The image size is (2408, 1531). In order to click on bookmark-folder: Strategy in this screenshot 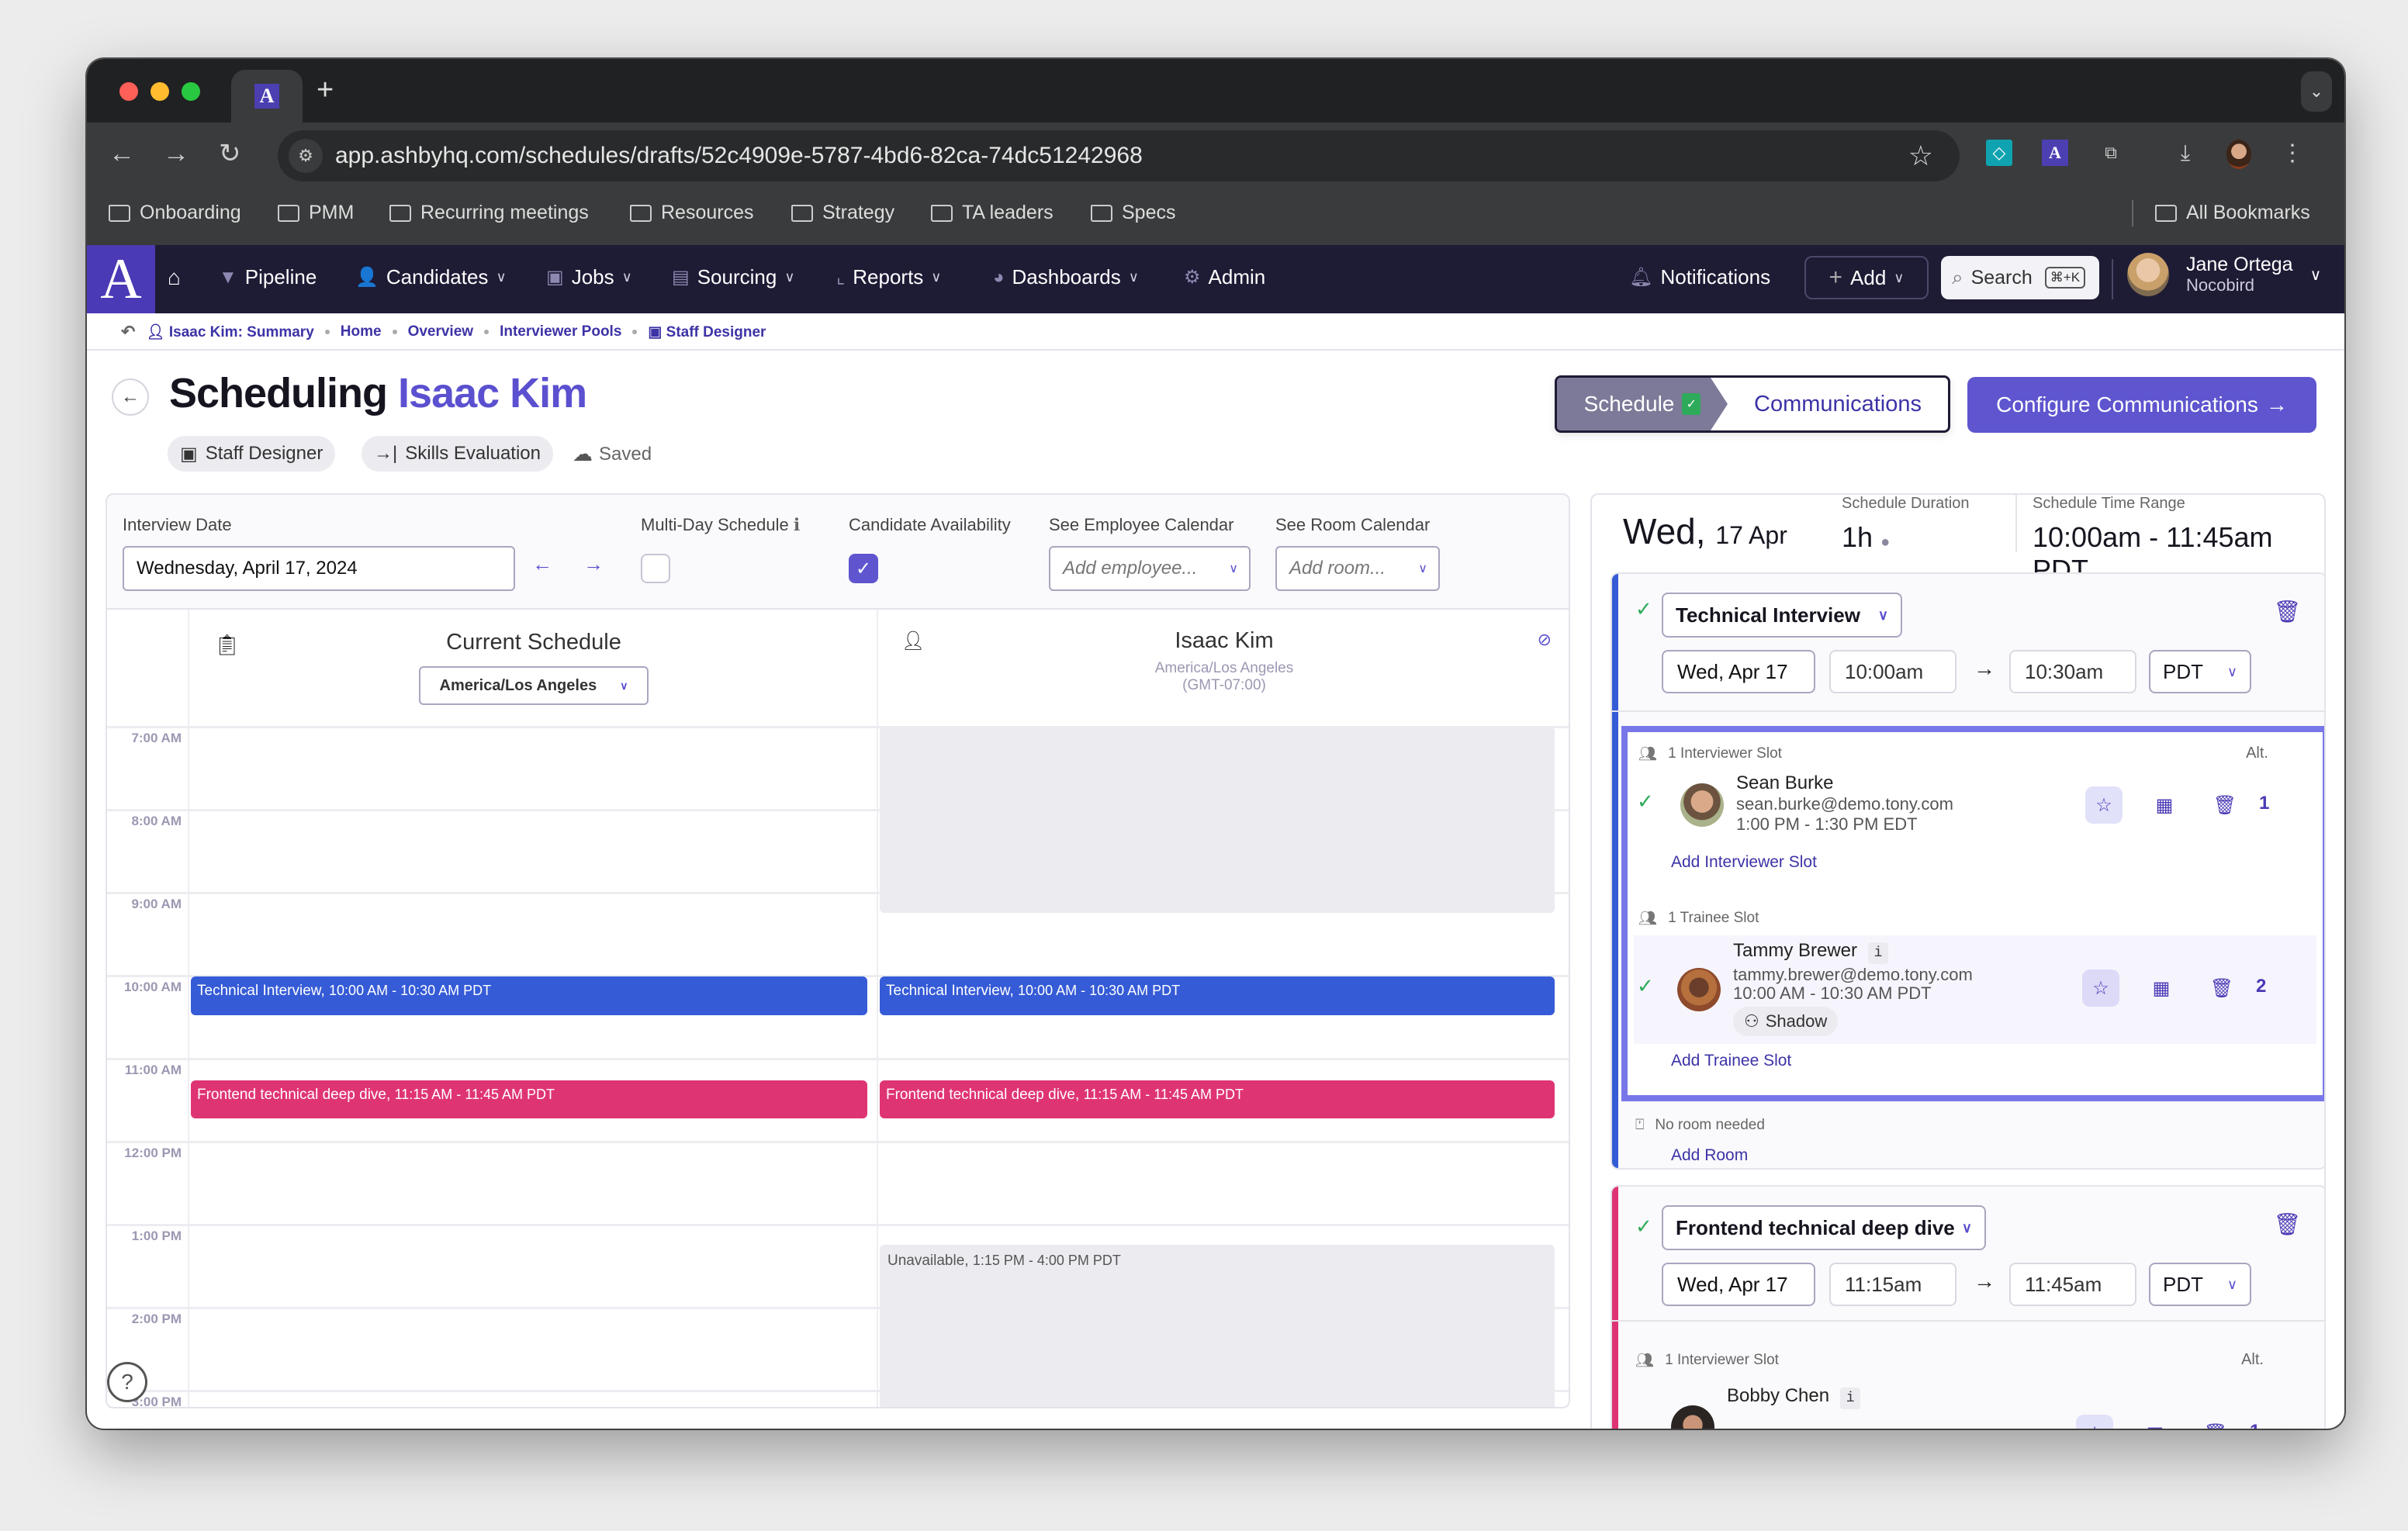, I will do `click(842, 213)`.